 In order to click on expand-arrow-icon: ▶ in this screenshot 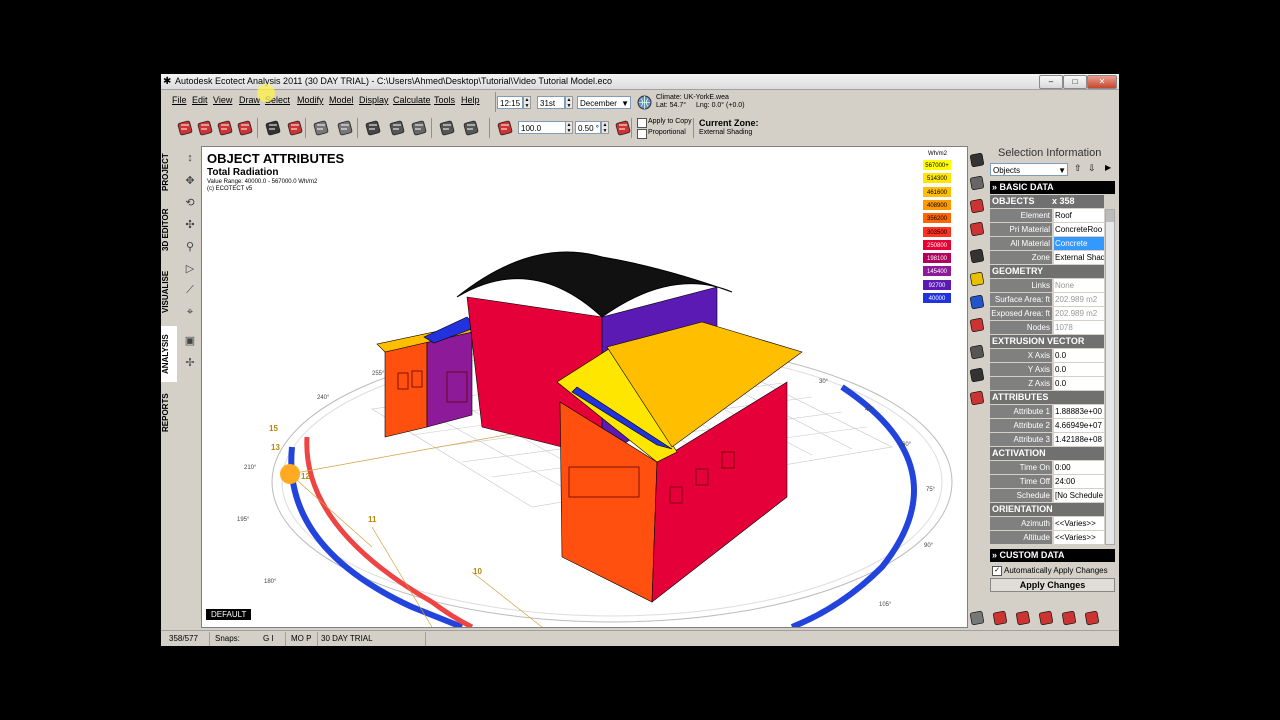, I will do `click(1108, 167)`.